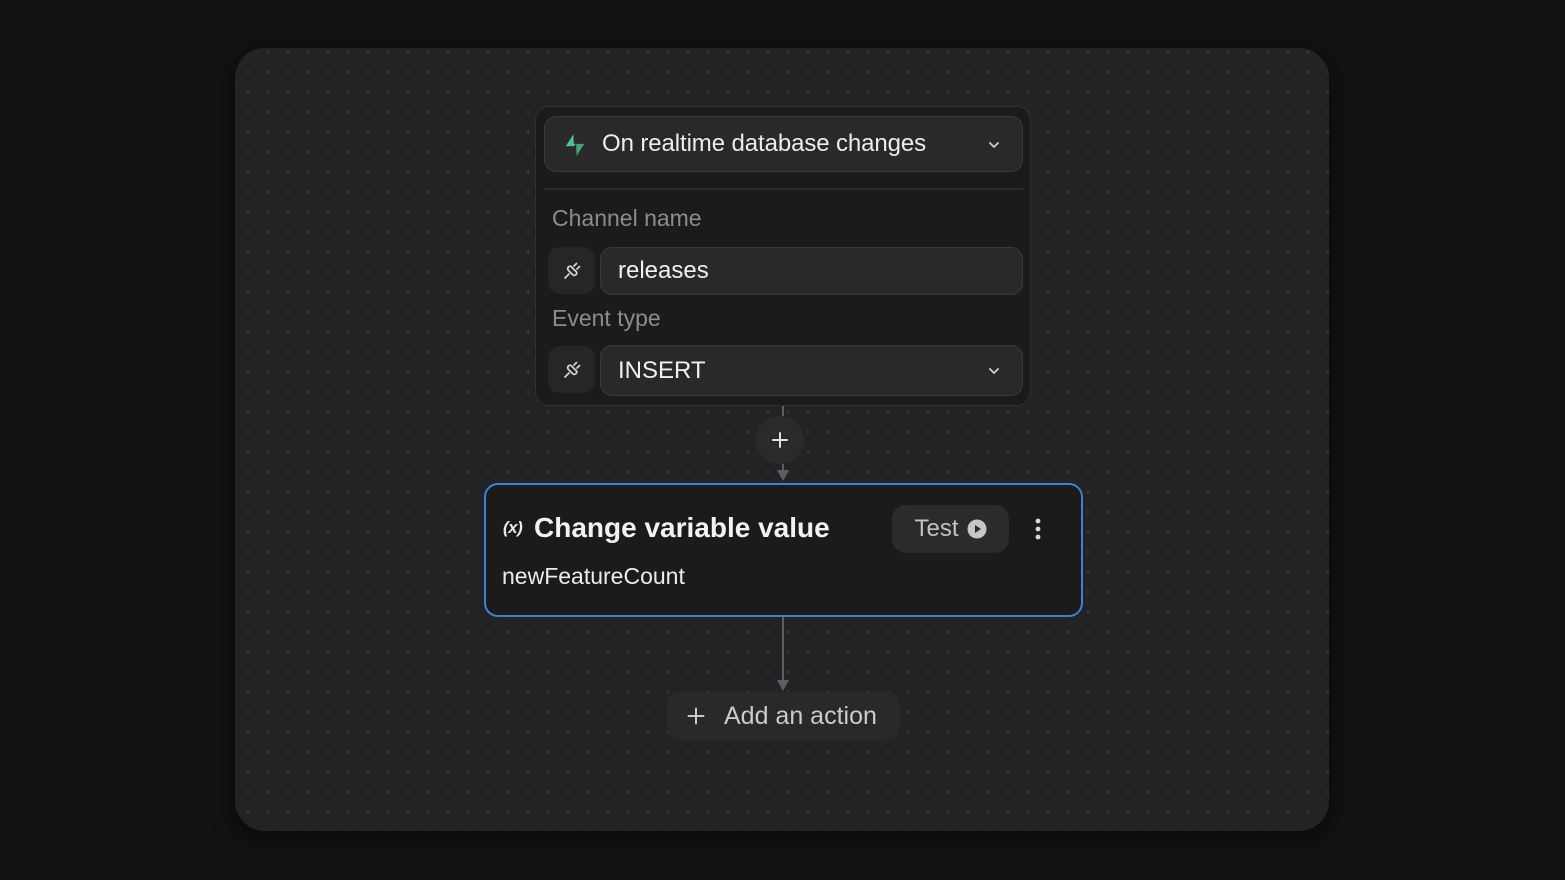 The width and height of the screenshot is (1565, 880). I want to click on action-title: Change variable value, so click(682, 527).